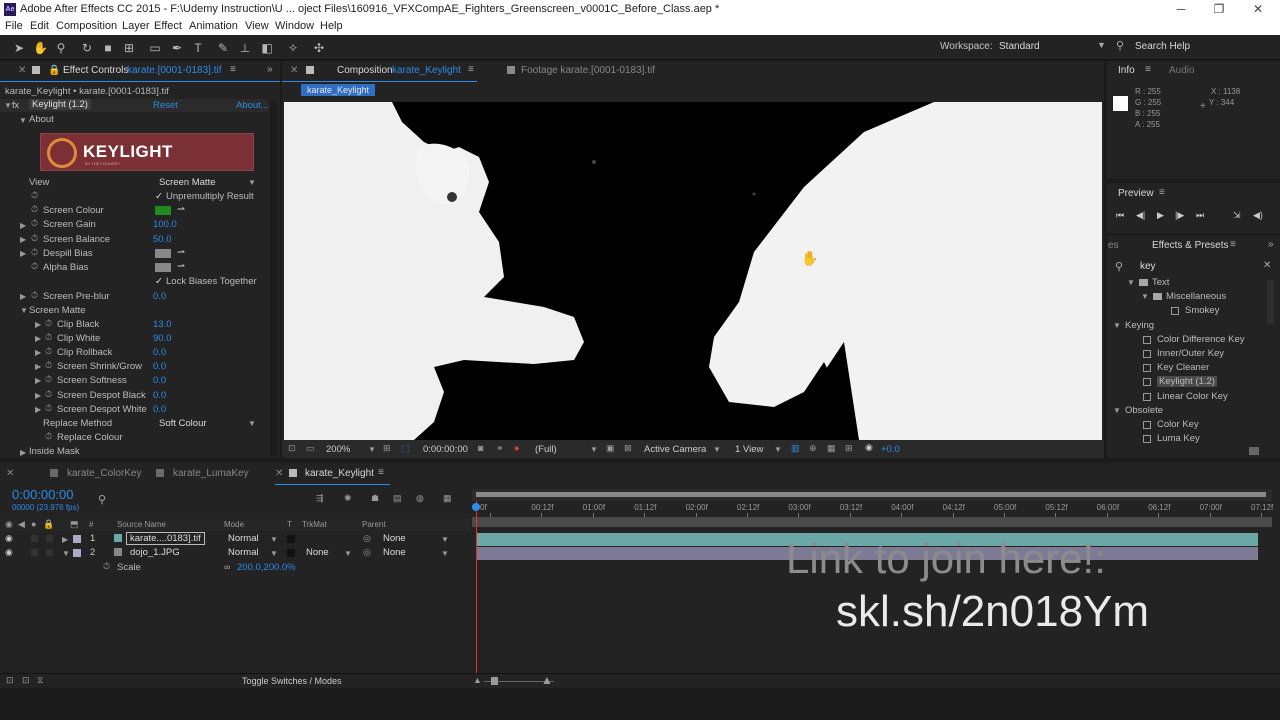 The width and height of the screenshot is (1280, 720). What do you see at coordinates (21, 524) in the screenshot?
I see `audio-icon: ◀` at bounding box center [21, 524].